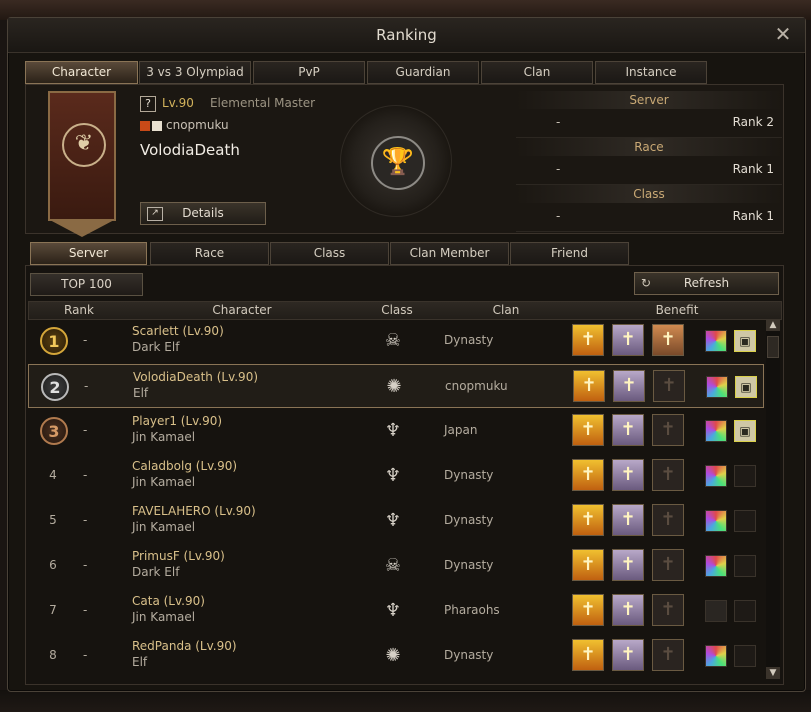  I want to click on table-row: 8- RedPanda (Lv.90) Elf ✺ Dynasty ✝ ✝ ✝, so click(396, 656).